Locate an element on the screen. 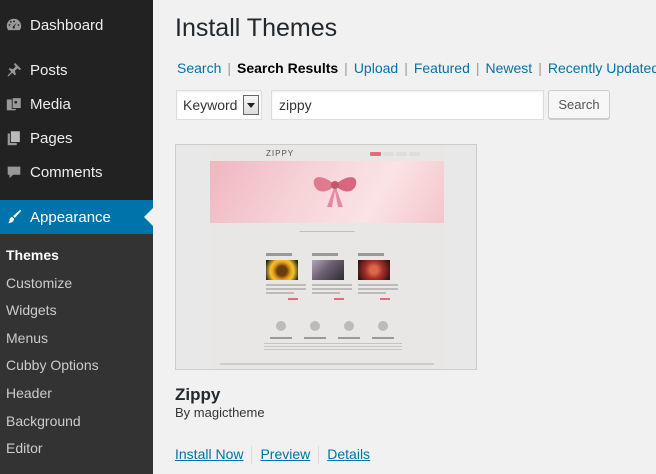 The image size is (656, 474). menu-item-comments: Comments is located at coordinates (76, 172).